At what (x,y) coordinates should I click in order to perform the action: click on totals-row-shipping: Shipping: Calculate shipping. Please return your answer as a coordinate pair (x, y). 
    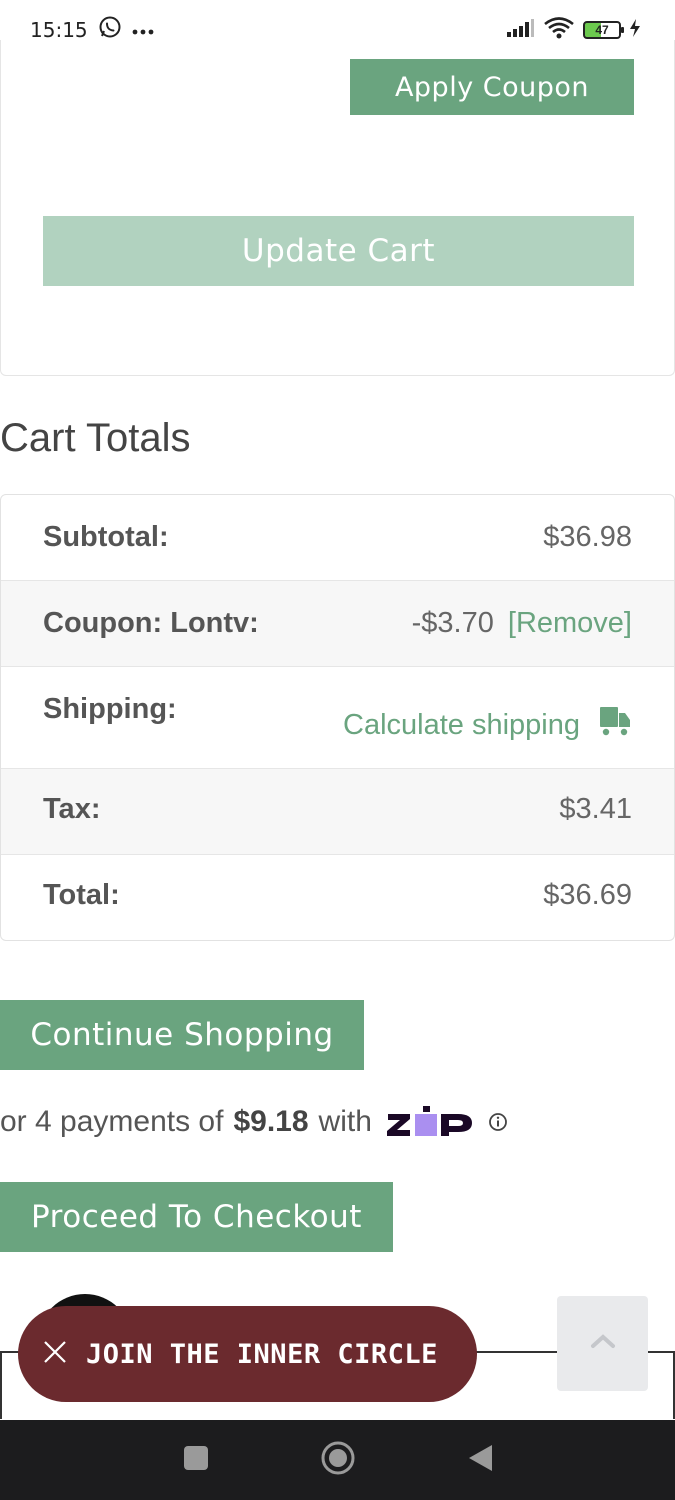
    Looking at the image, I should click on (337, 718).